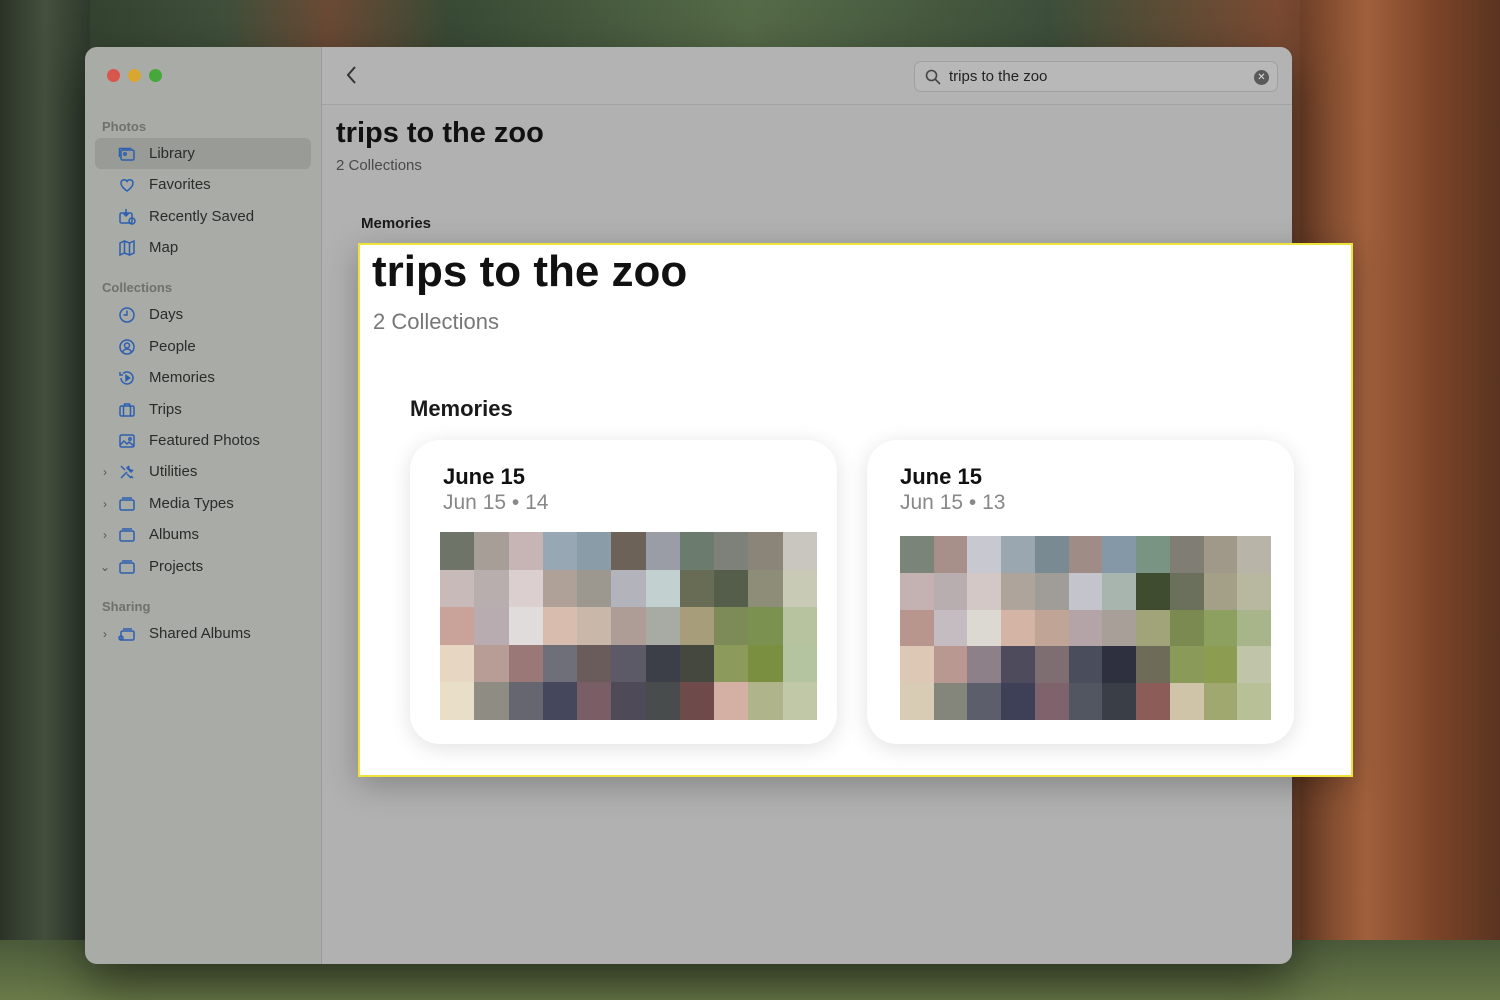 The height and width of the screenshot is (1000, 1500). Describe the element at coordinates (155, 75) in the screenshot. I see `zoom-window-button` at that location.